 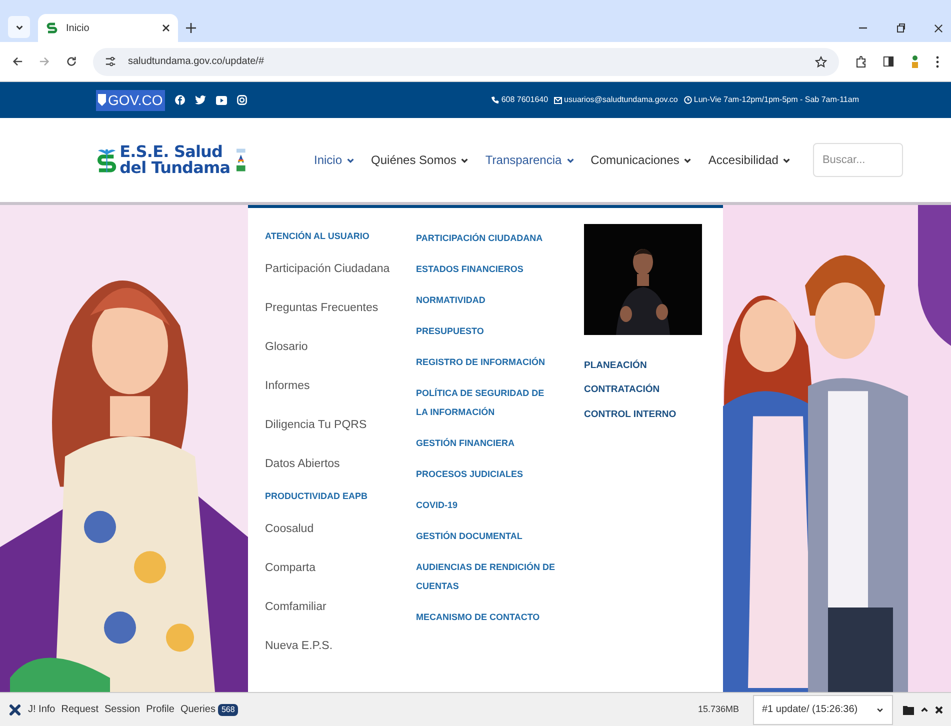 What do you see at coordinates (221, 100) in the screenshot?
I see `youtube-icon` at bounding box center [221, 100].